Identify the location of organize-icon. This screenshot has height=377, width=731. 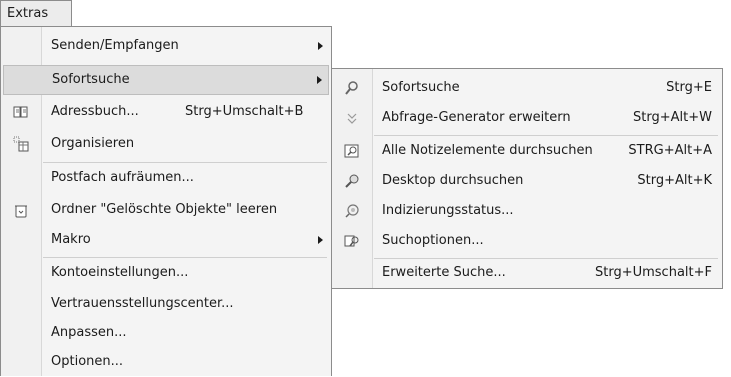
(21, 144).